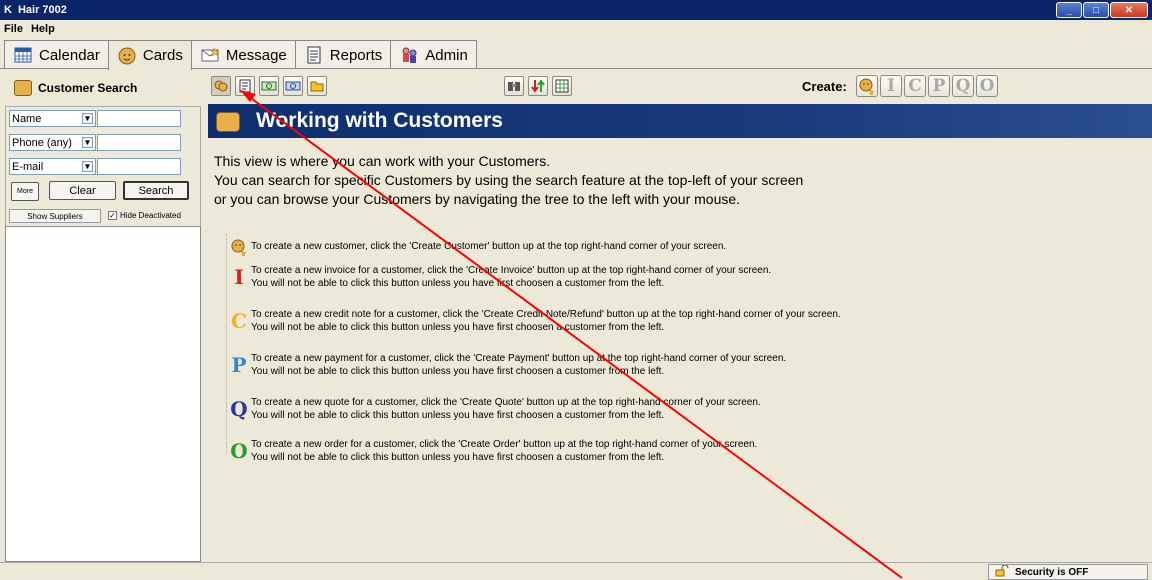 Image resolution: width=1152 pixels, height=580 pixels. What do you see at coordinates (127, 56) in the screenshot?
I see `cards-icon` at bounding box center [127, 56].